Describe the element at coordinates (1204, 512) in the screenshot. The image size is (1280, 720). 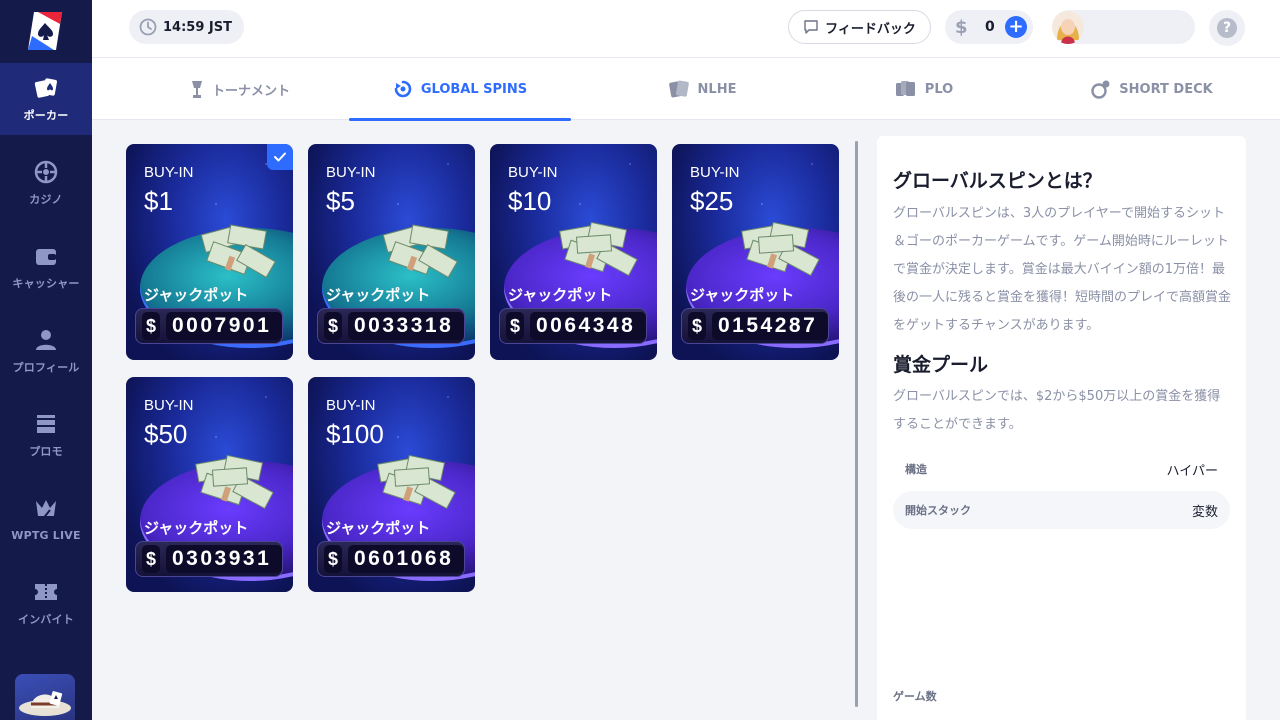
I see `detail-value: 変数` at that location.